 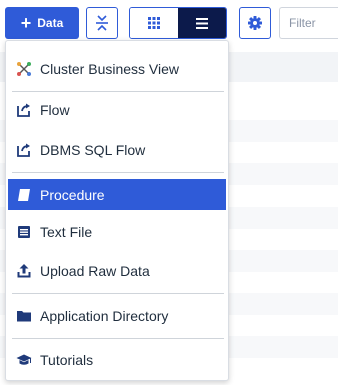 I want to click on filter-placeholder: Filter, so click(x=302, y=23).